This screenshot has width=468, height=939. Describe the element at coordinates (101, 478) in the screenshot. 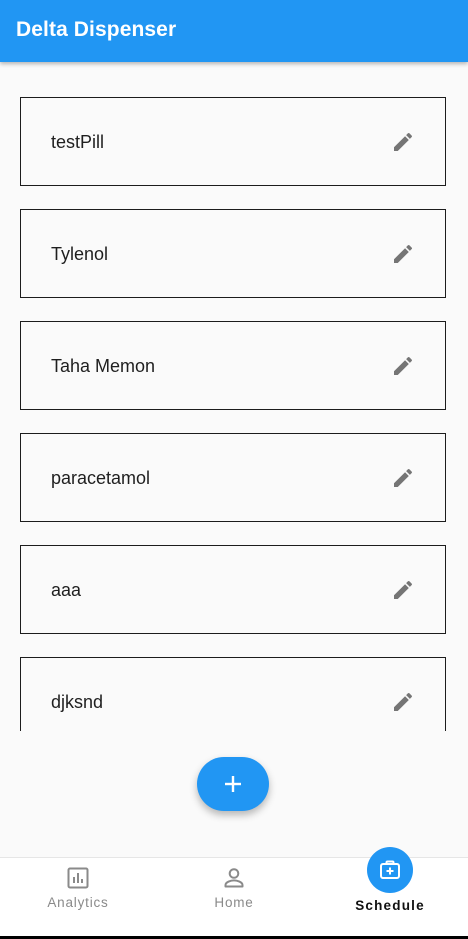

I see `pill-name: paracetamol` at that location.